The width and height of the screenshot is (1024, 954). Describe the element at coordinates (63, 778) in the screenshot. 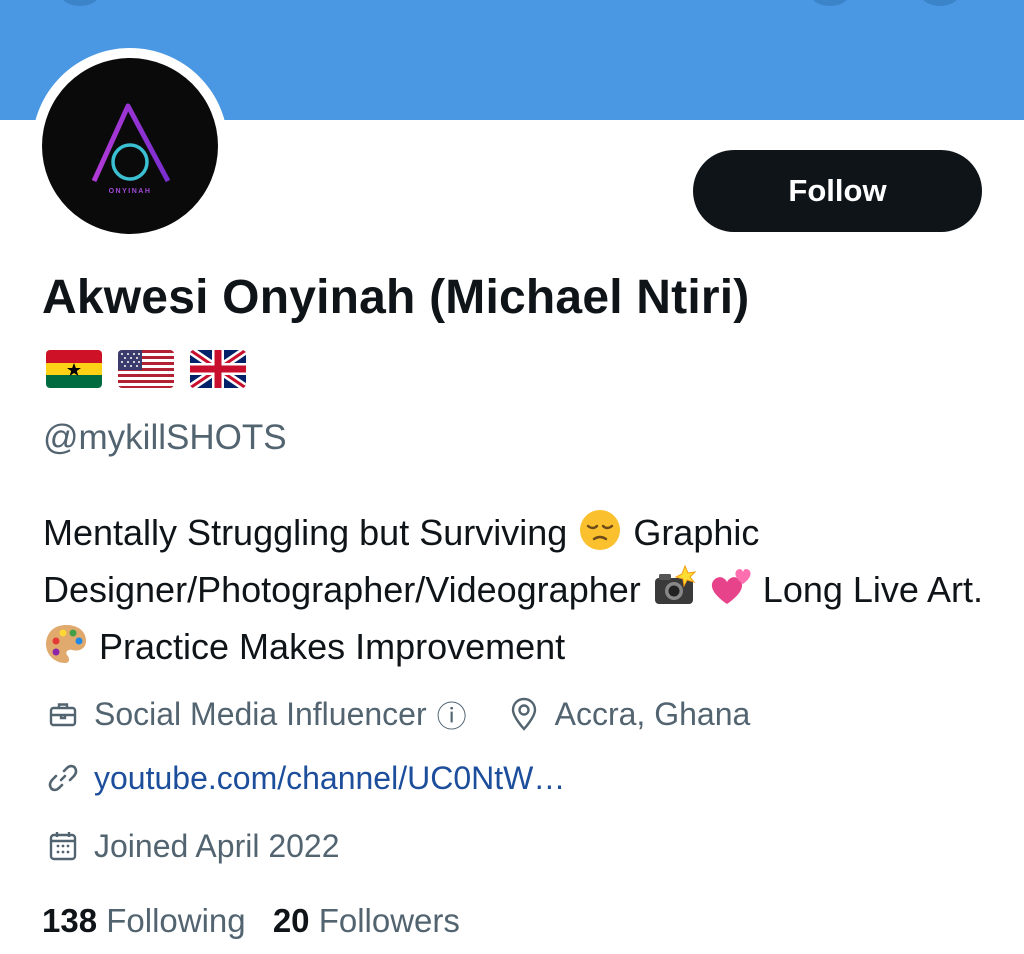

I see `link-icon` at that location.